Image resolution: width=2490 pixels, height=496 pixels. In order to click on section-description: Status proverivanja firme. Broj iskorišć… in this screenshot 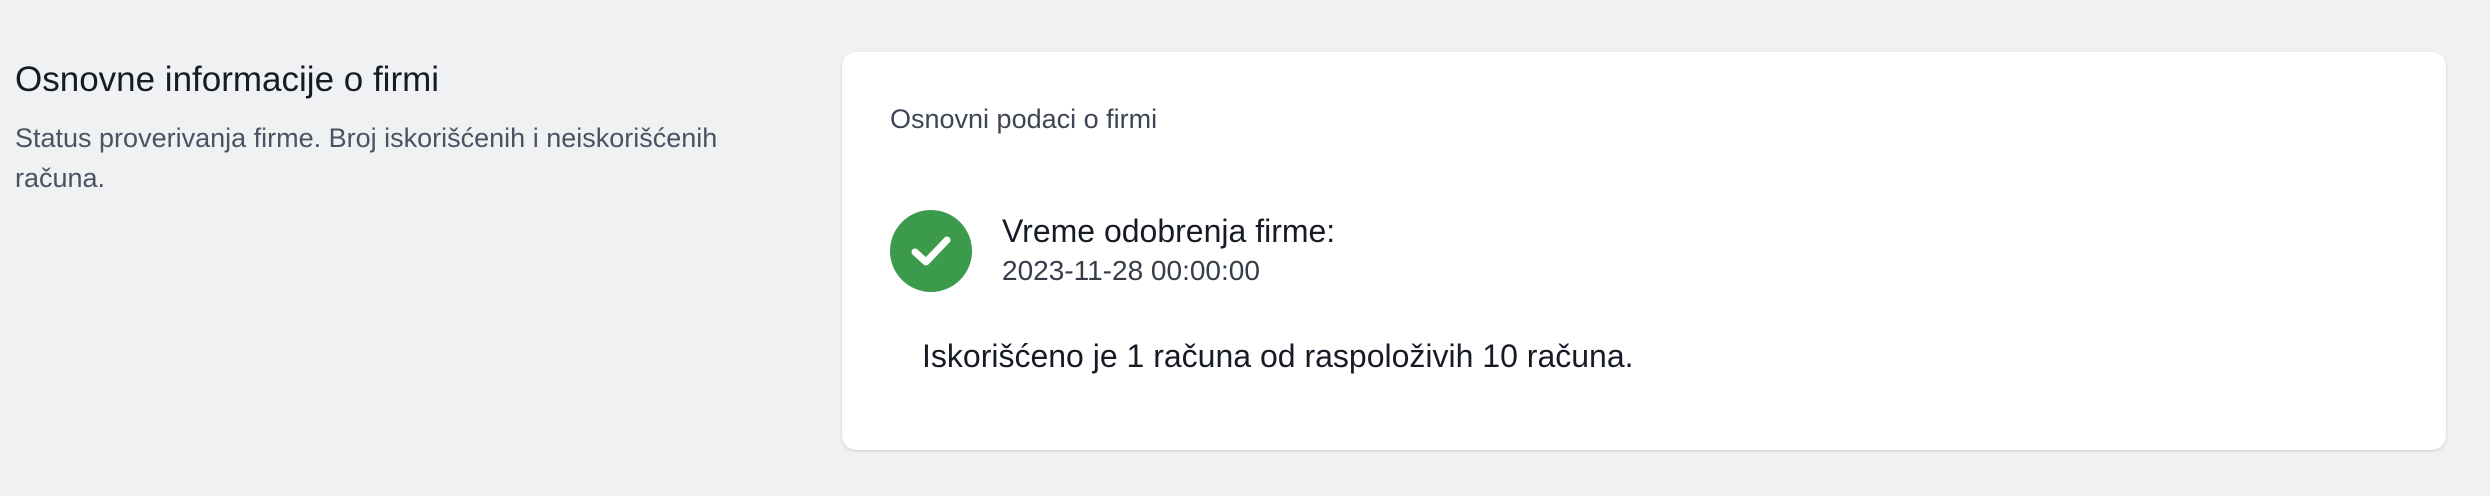, I will do `click(366, 158)`.